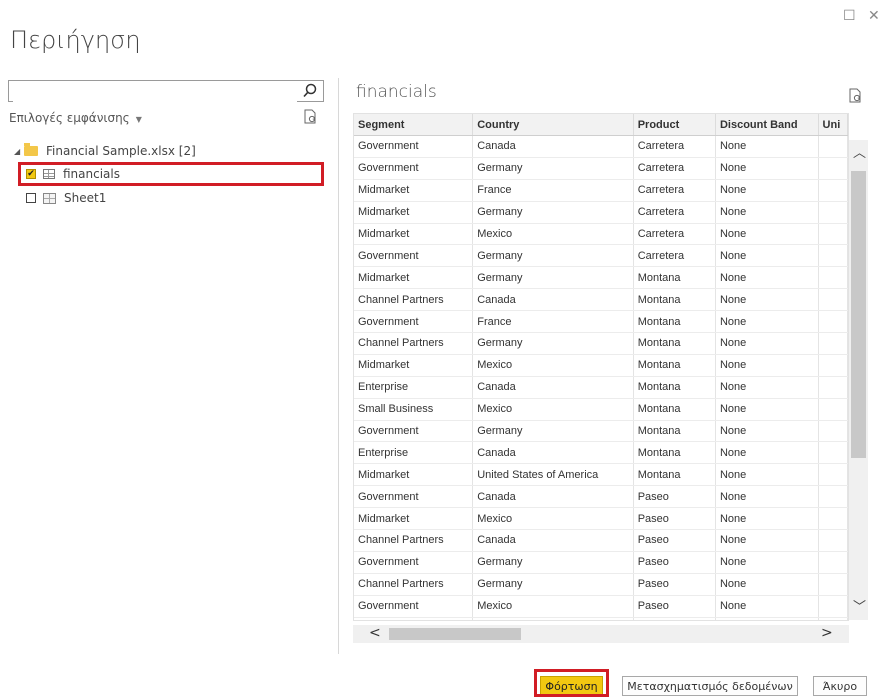 The image size is (886, 697). What do you see at coordinates (874, 16) in the screenshot?
I see `close-button: ✕` at bounding box center [874, 16].